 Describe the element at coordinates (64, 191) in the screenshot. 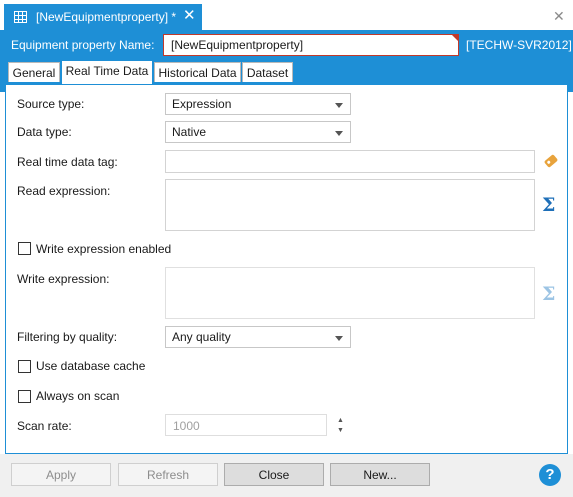

I see `read-expression-label: Read expression:` at that location.